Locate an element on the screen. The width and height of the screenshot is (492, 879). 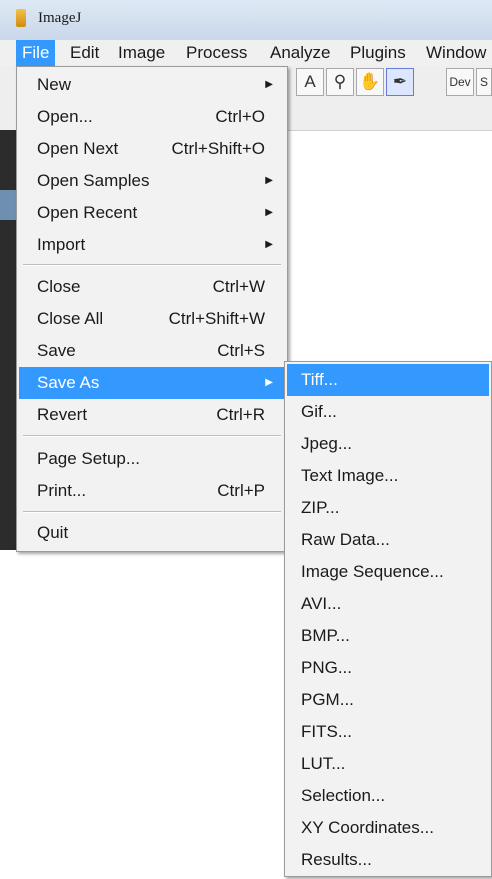
shortcut-label: Ctrl+R is located at coordinates (240, 414).